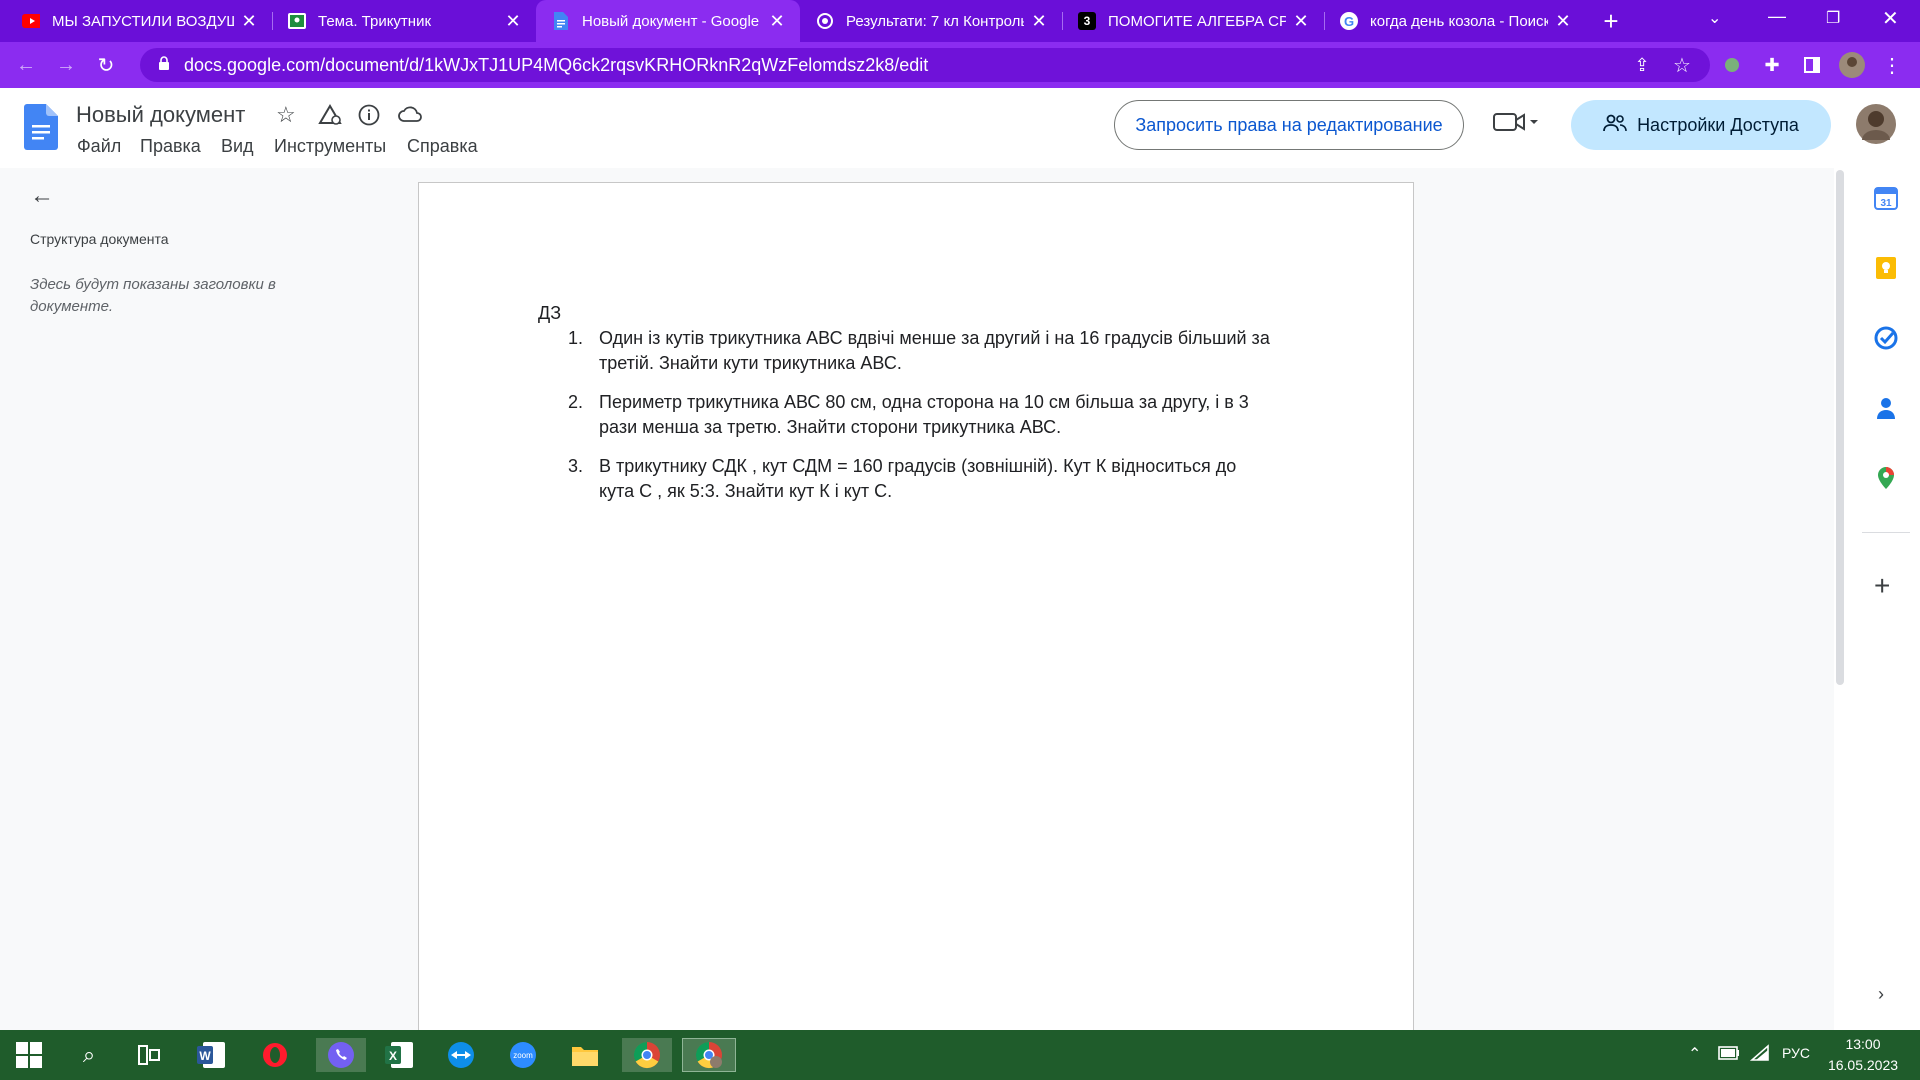 This screenshot has width=1920, height=1080. Describe the element at coordinates (1892, 65) in the screenshot. I see `menu-icon: ⋮` at that location.